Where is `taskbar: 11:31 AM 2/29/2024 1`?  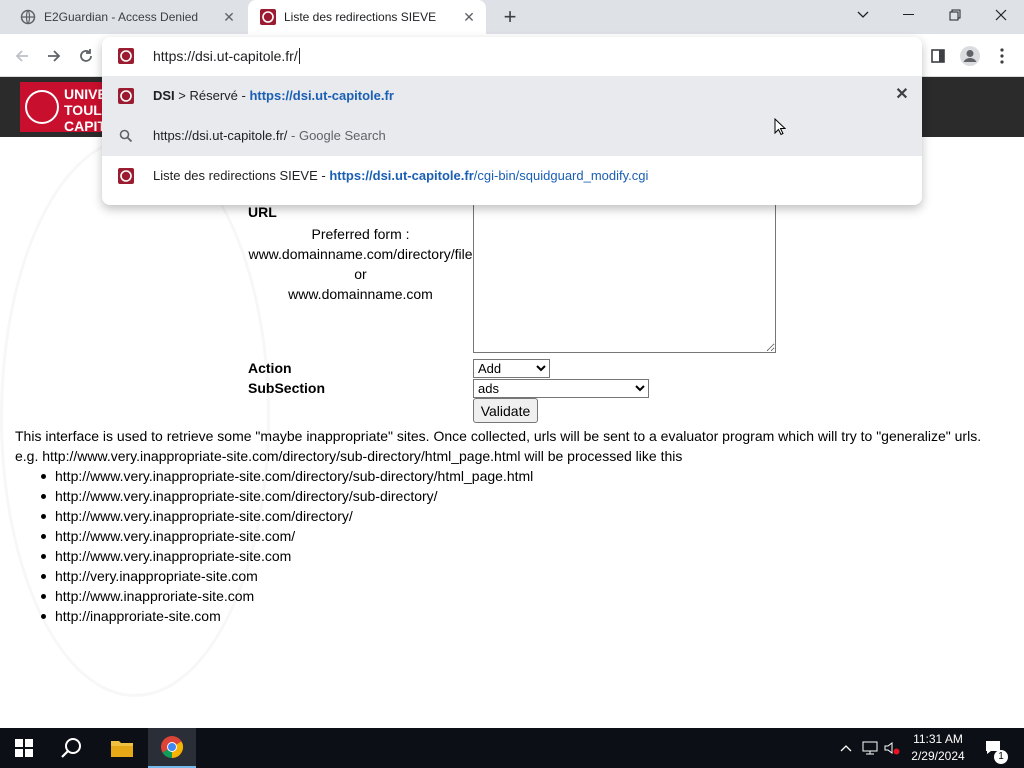 taskbar: 11:31 AM 2/29/2024 1 is located at coordinates (512, 748).